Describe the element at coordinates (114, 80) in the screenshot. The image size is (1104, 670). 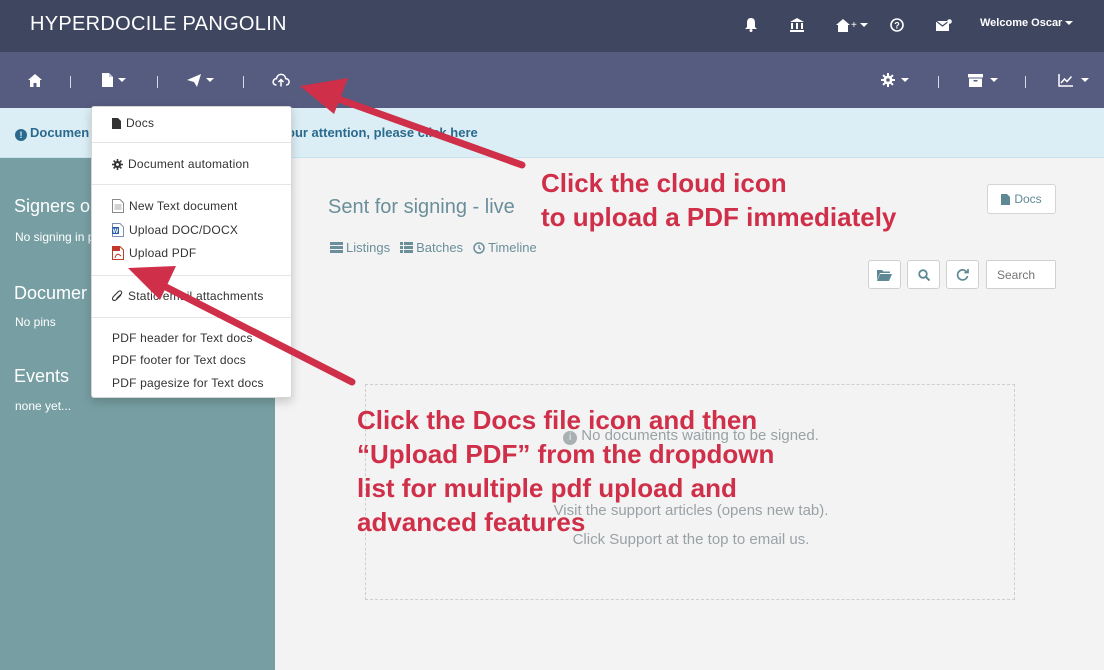
I see `docs-file-icon` at that location.